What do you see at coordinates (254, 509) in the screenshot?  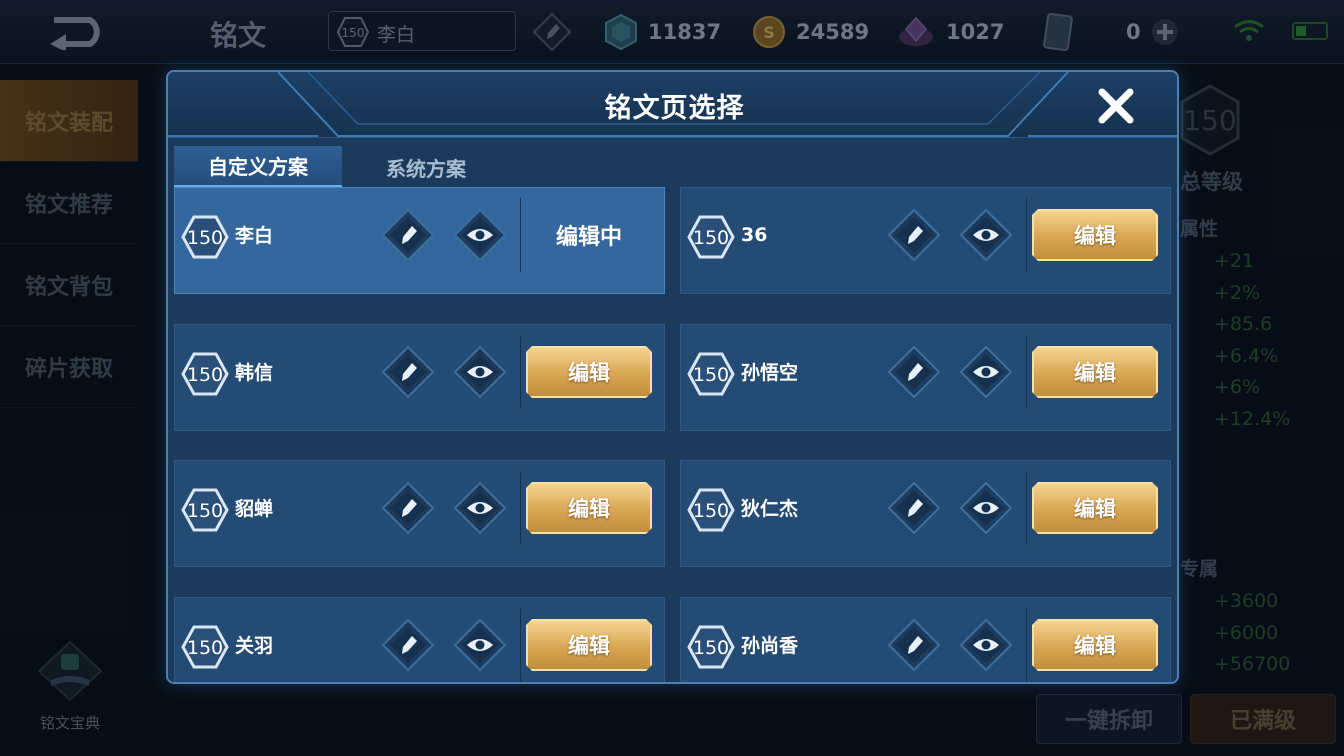 I see `rune-page-name: 貂蝉` at bounding box center [254, 509].